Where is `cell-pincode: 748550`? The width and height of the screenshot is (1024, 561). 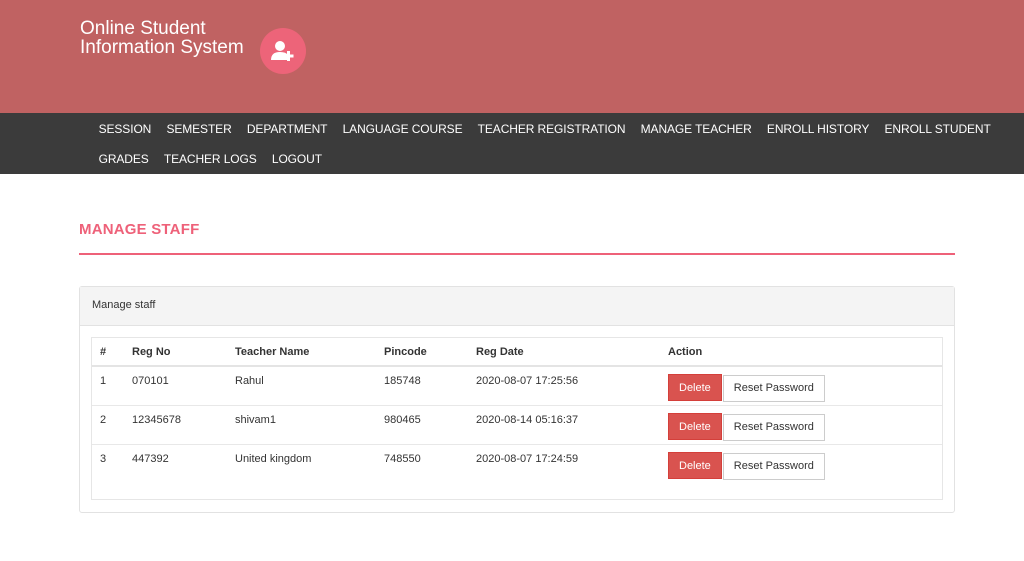 cell-pincode: 748550 is located at coordinates (402, 458).